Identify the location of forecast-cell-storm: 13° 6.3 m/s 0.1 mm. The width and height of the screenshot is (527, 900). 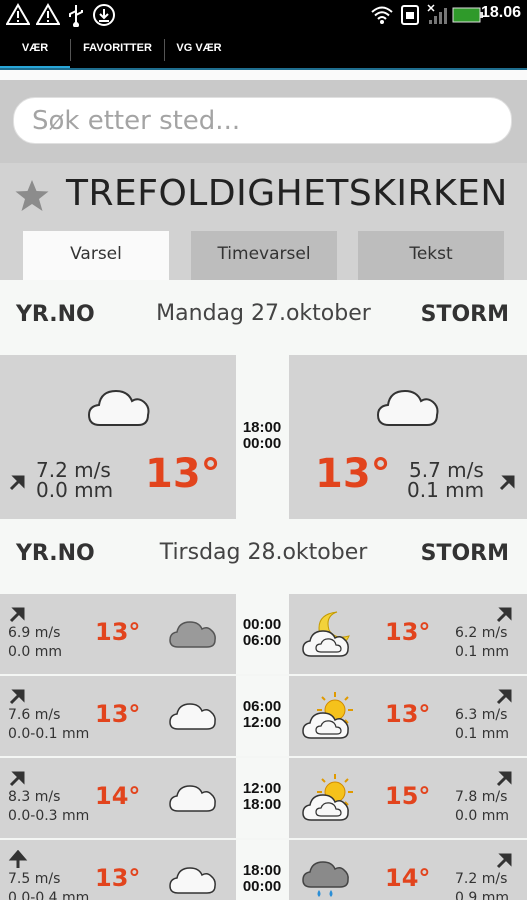
(408, 716).